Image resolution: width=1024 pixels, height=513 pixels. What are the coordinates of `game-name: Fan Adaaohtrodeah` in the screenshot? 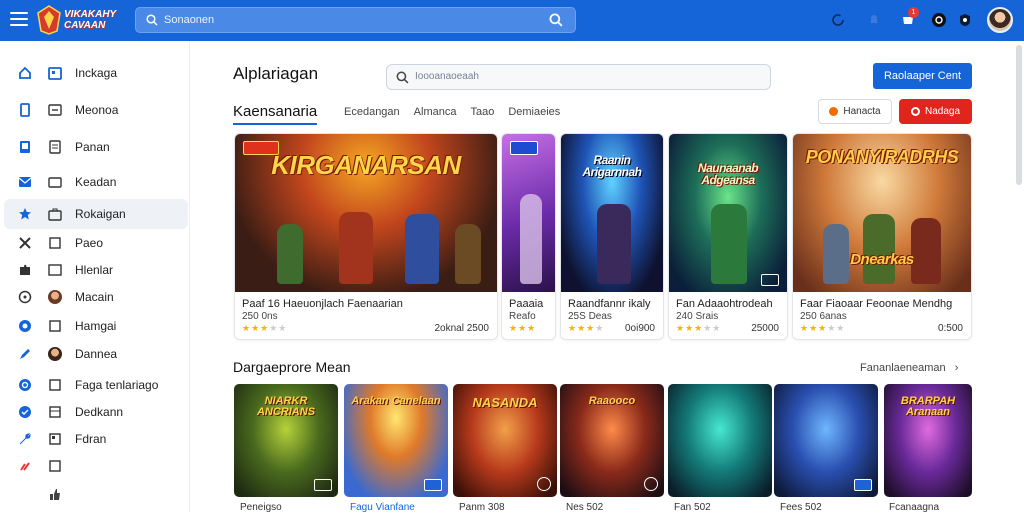 It's located at (724, 304).